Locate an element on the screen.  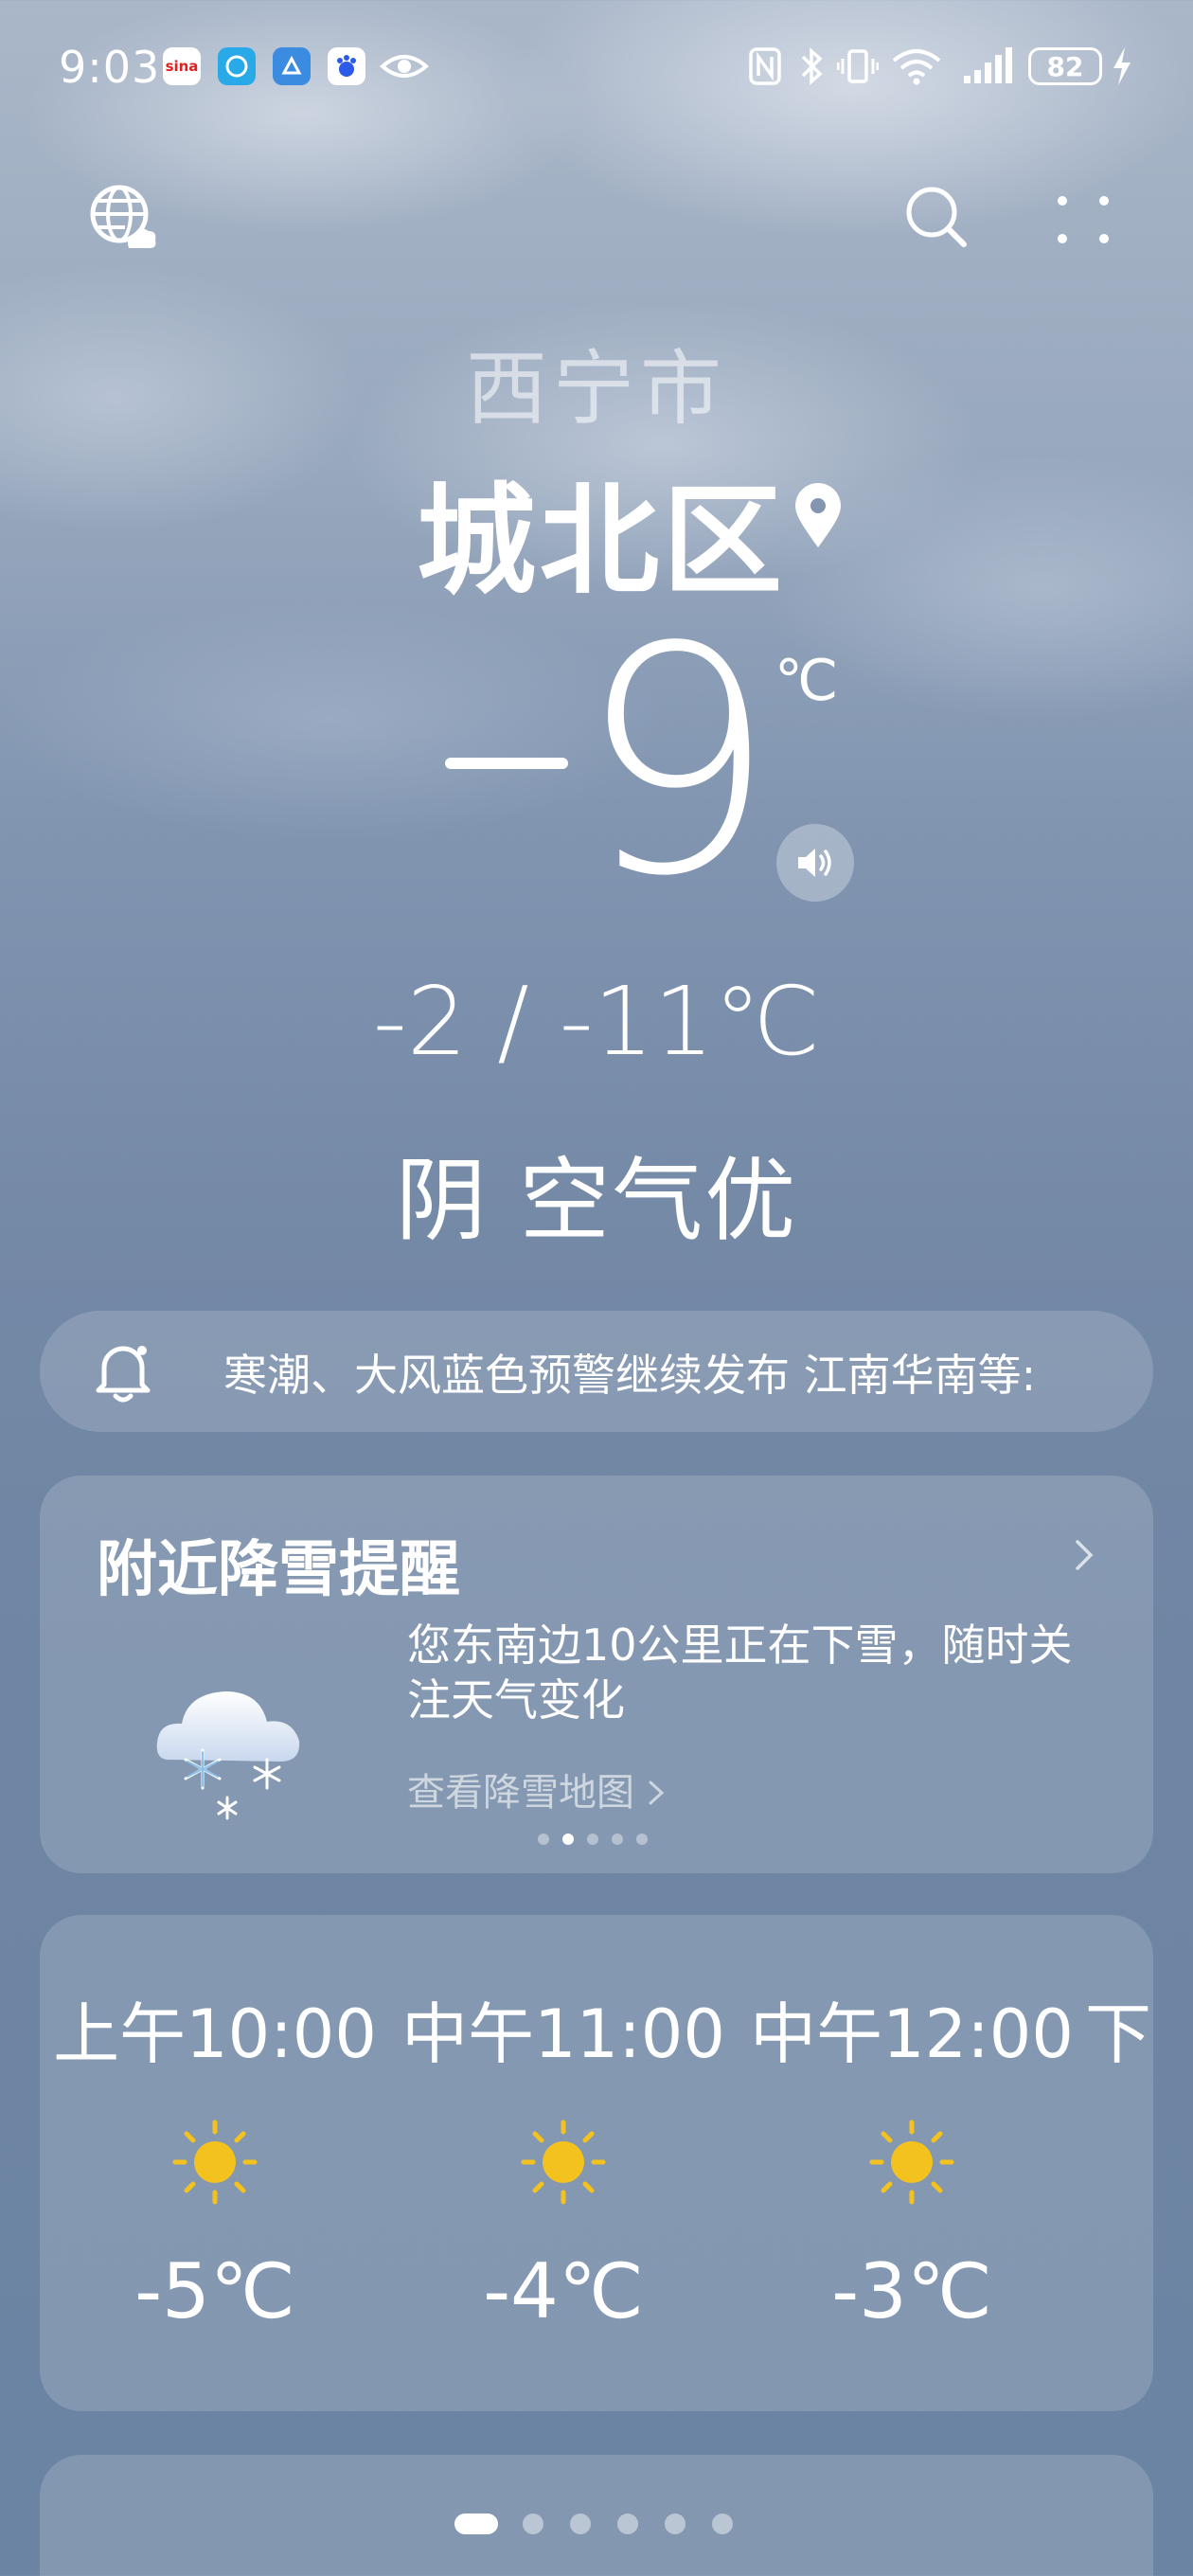
chevron-right-icon is located at coordinates (1085, 1557).